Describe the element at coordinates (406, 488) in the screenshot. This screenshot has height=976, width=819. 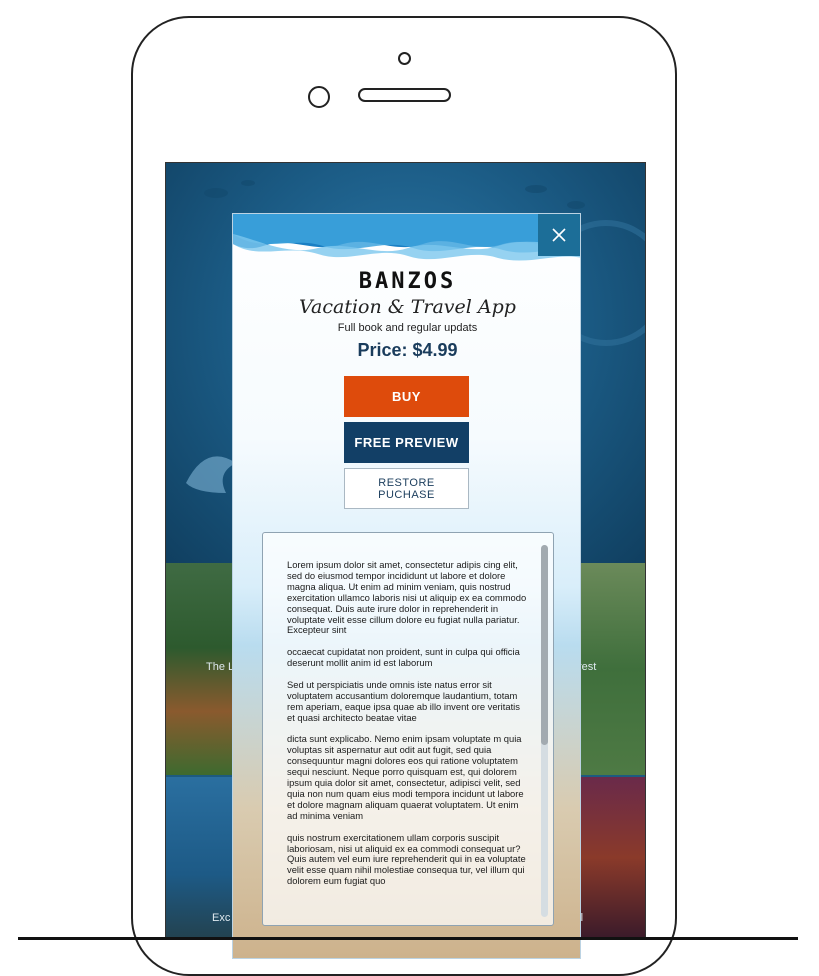
I see `restore-purchase-button: RESTORE PUCHASE` at that location.